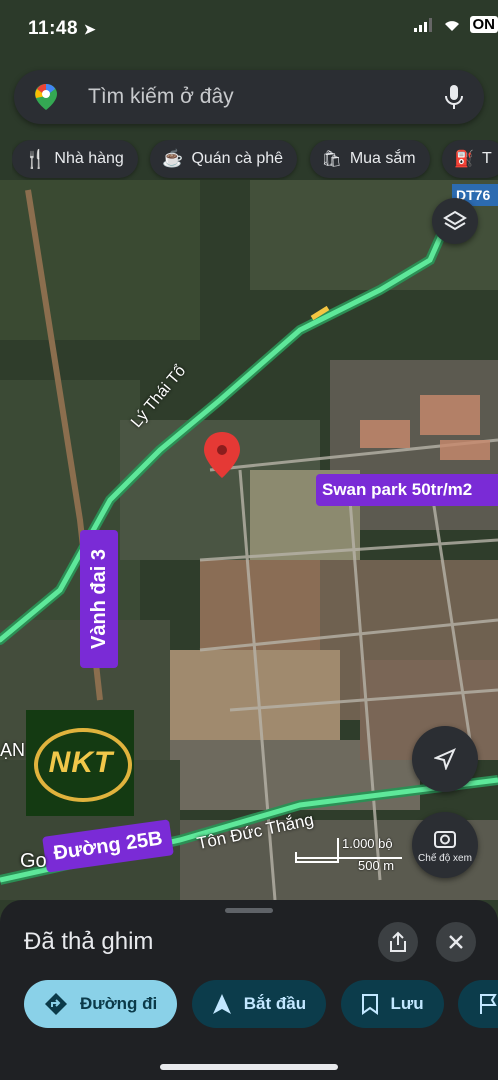  Describe the element at coordinates (367, 843) in the screenshot. I see `scale-imperial: 1.000 bộ` at that location.